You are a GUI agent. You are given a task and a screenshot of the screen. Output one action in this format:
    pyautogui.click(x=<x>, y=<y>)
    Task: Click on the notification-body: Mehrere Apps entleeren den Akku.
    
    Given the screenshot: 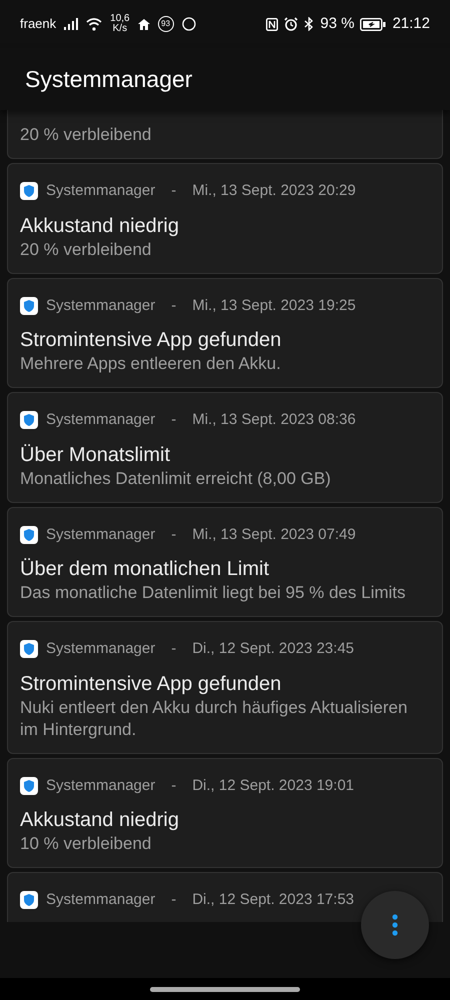 What is the action you would take?
    pyautogui.click(x=151, y=364)
    